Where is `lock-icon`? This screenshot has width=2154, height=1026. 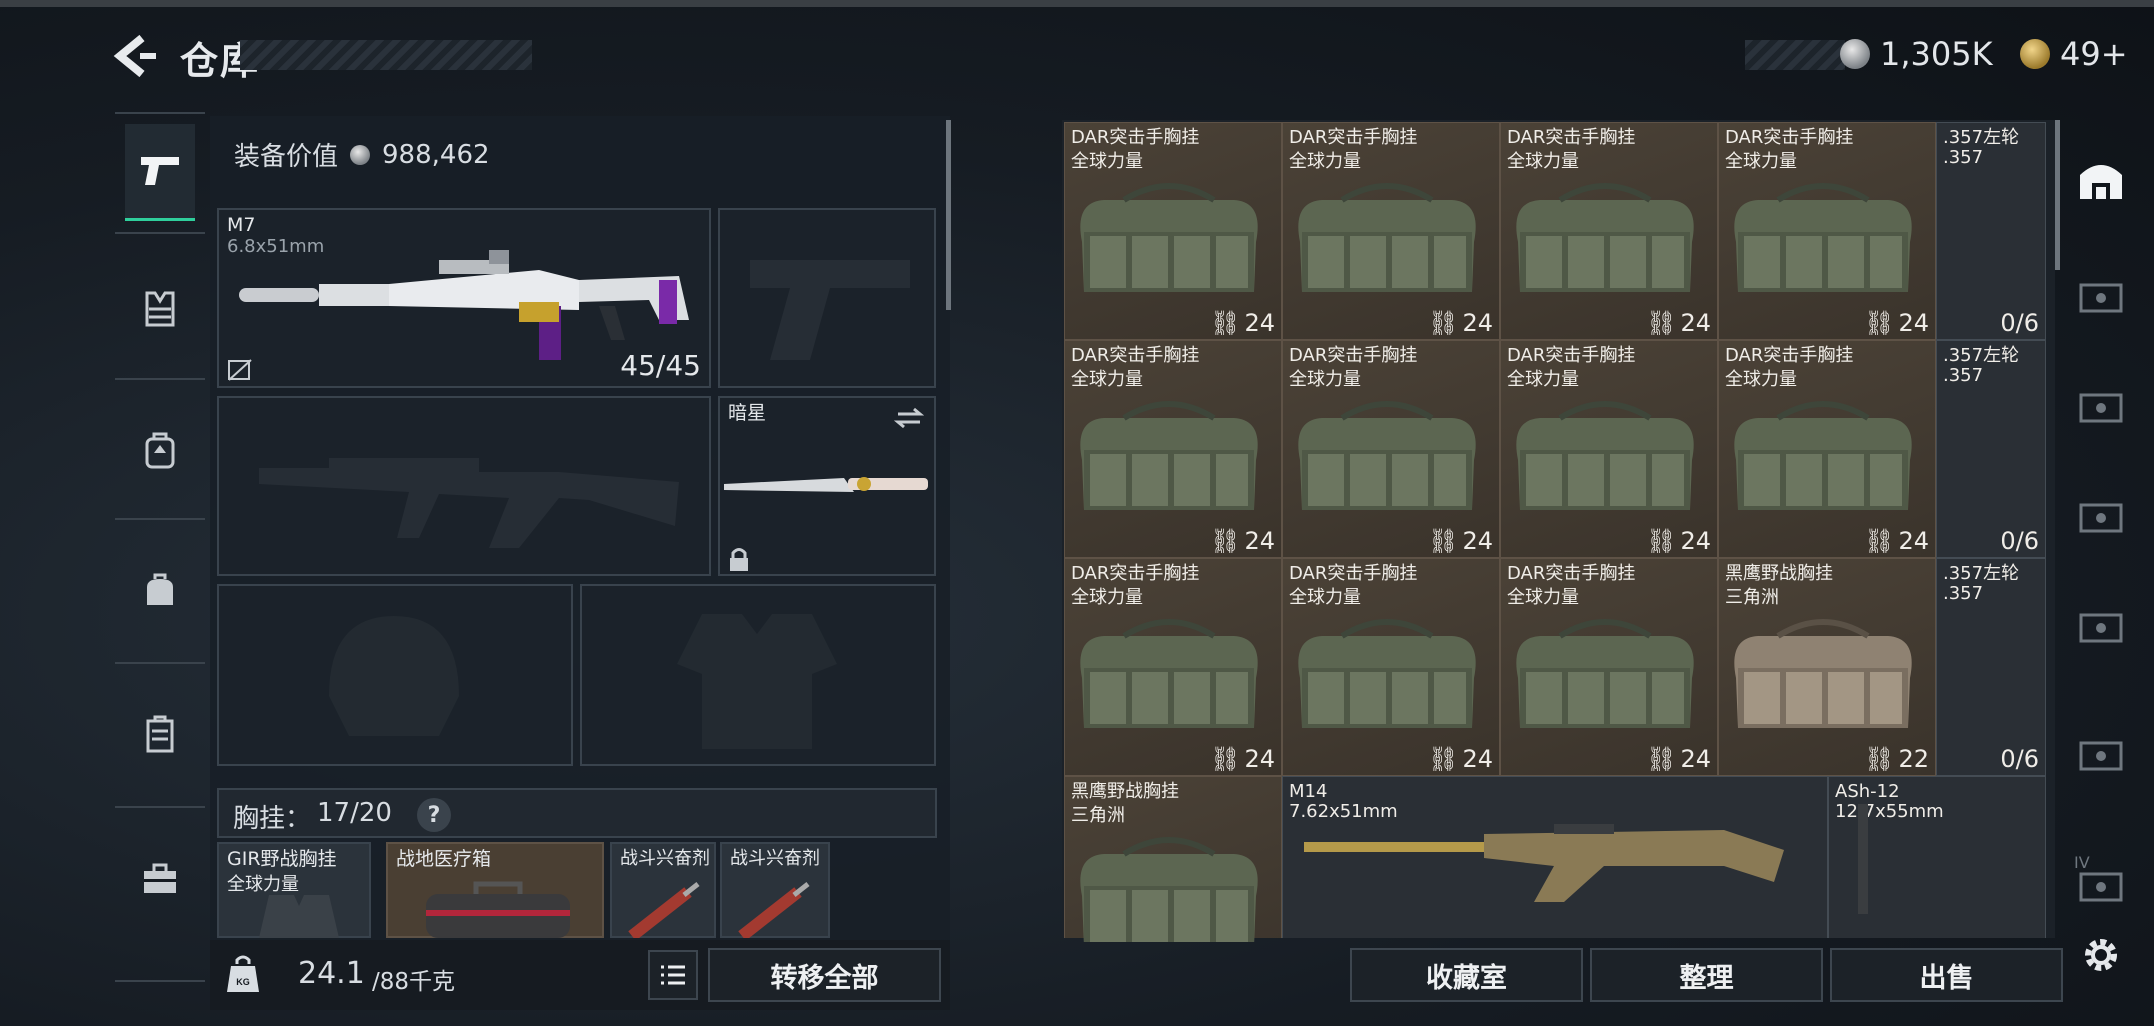
lock-icon is located at coordinates (739, 559).